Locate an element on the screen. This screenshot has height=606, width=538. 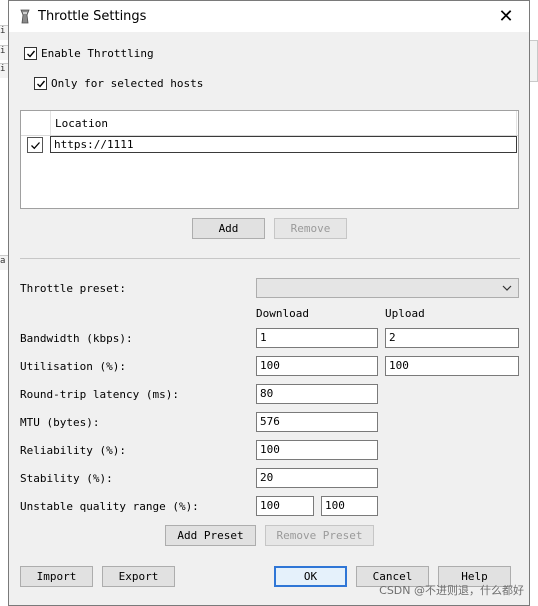
ok-button: OK is located at coordinates (310, 576).